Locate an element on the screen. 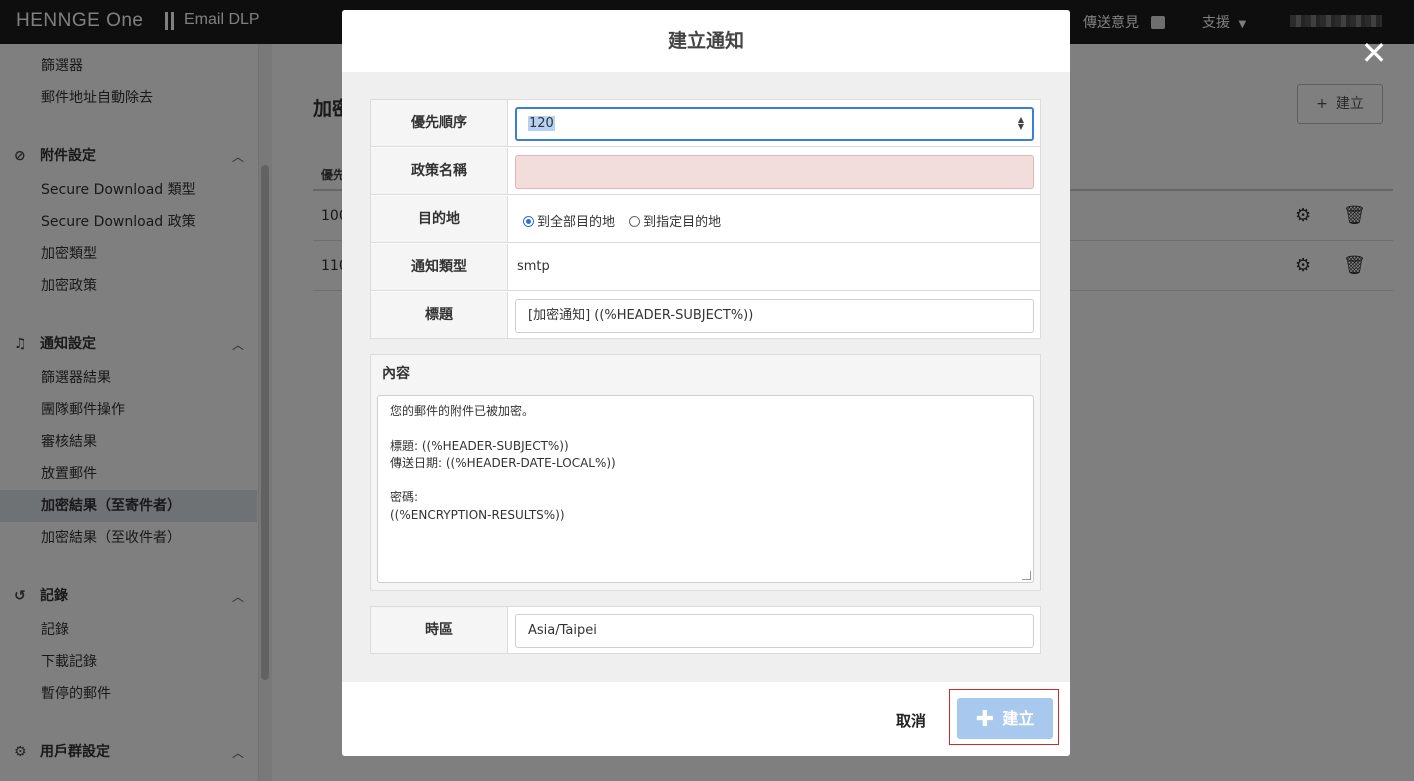 This screenshot has height=781, width=1414. radio-label: 到全部目的地 is located at coordinates (576, 222).